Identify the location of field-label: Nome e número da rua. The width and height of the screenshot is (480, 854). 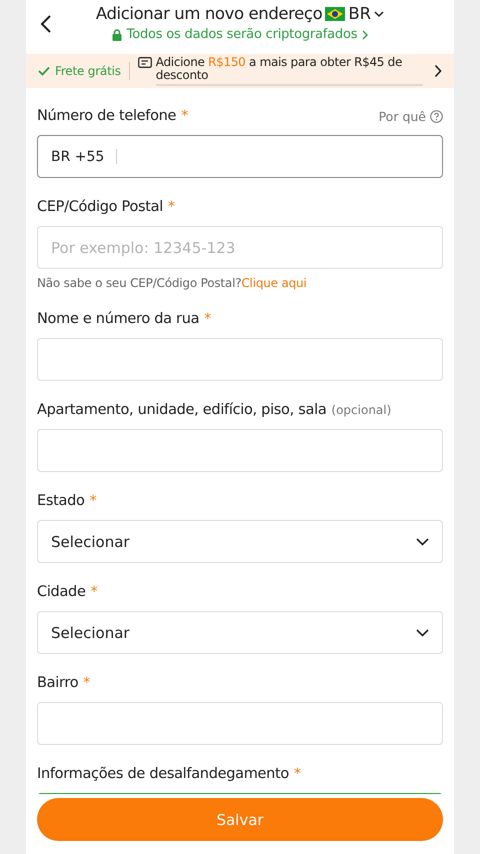
(118, 319).